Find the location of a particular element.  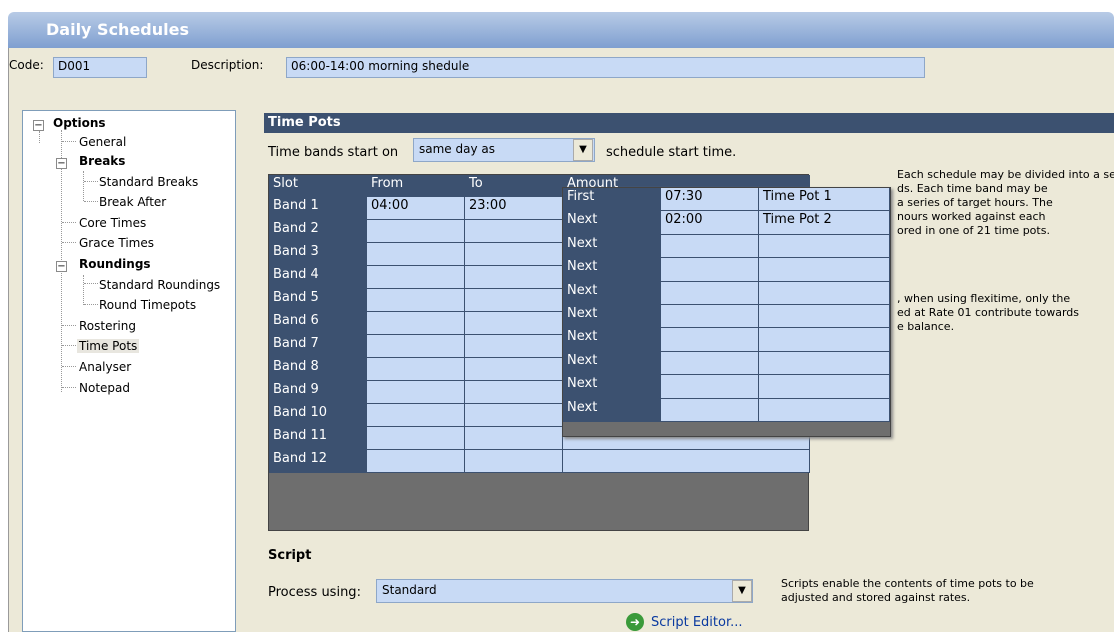

tree-item-roundings: Roundings is located at coordinates (115, 264).